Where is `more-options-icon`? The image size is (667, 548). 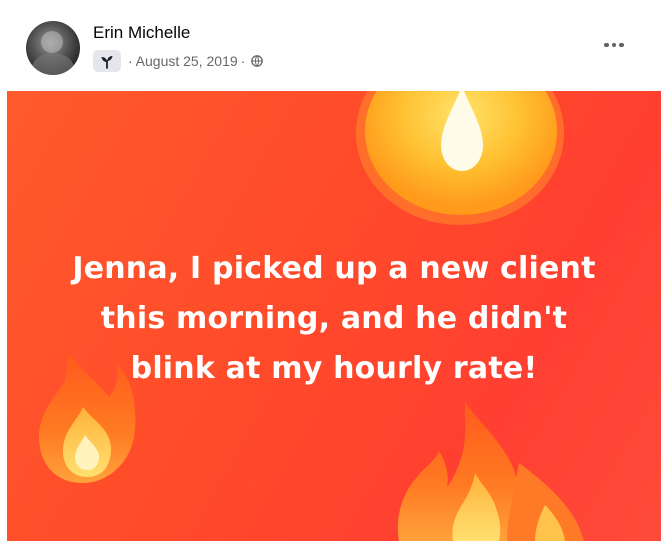
more-options-icon is located at coordinates (614, 45).